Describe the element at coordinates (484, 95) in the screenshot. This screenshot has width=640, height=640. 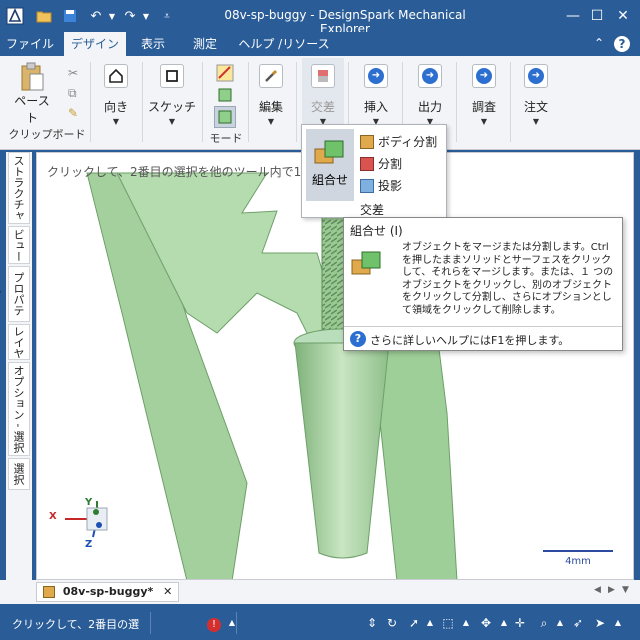
I see `investigate-button: ➜ 調査 ▼` at that location.